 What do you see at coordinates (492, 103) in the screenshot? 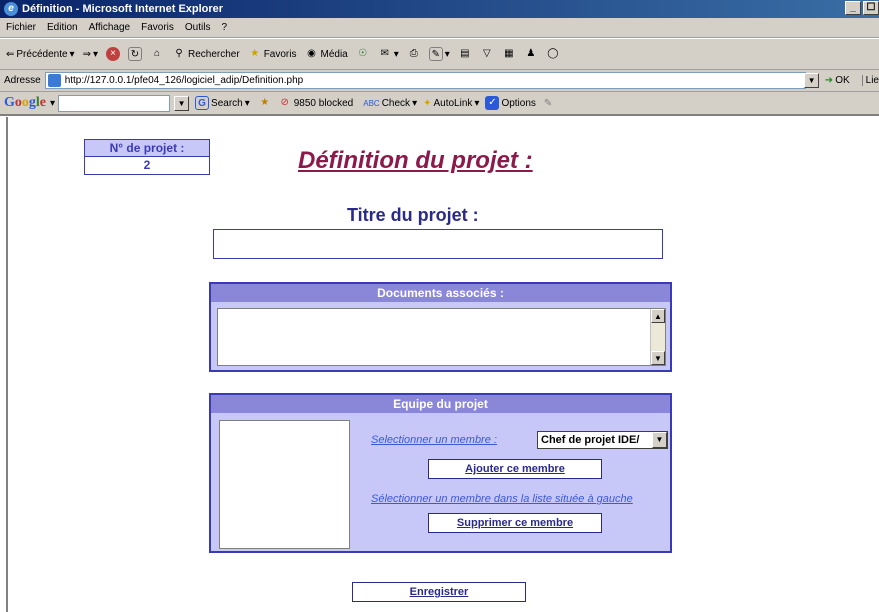
I see `options-icon: ✓` at bounding box center [492, 103].